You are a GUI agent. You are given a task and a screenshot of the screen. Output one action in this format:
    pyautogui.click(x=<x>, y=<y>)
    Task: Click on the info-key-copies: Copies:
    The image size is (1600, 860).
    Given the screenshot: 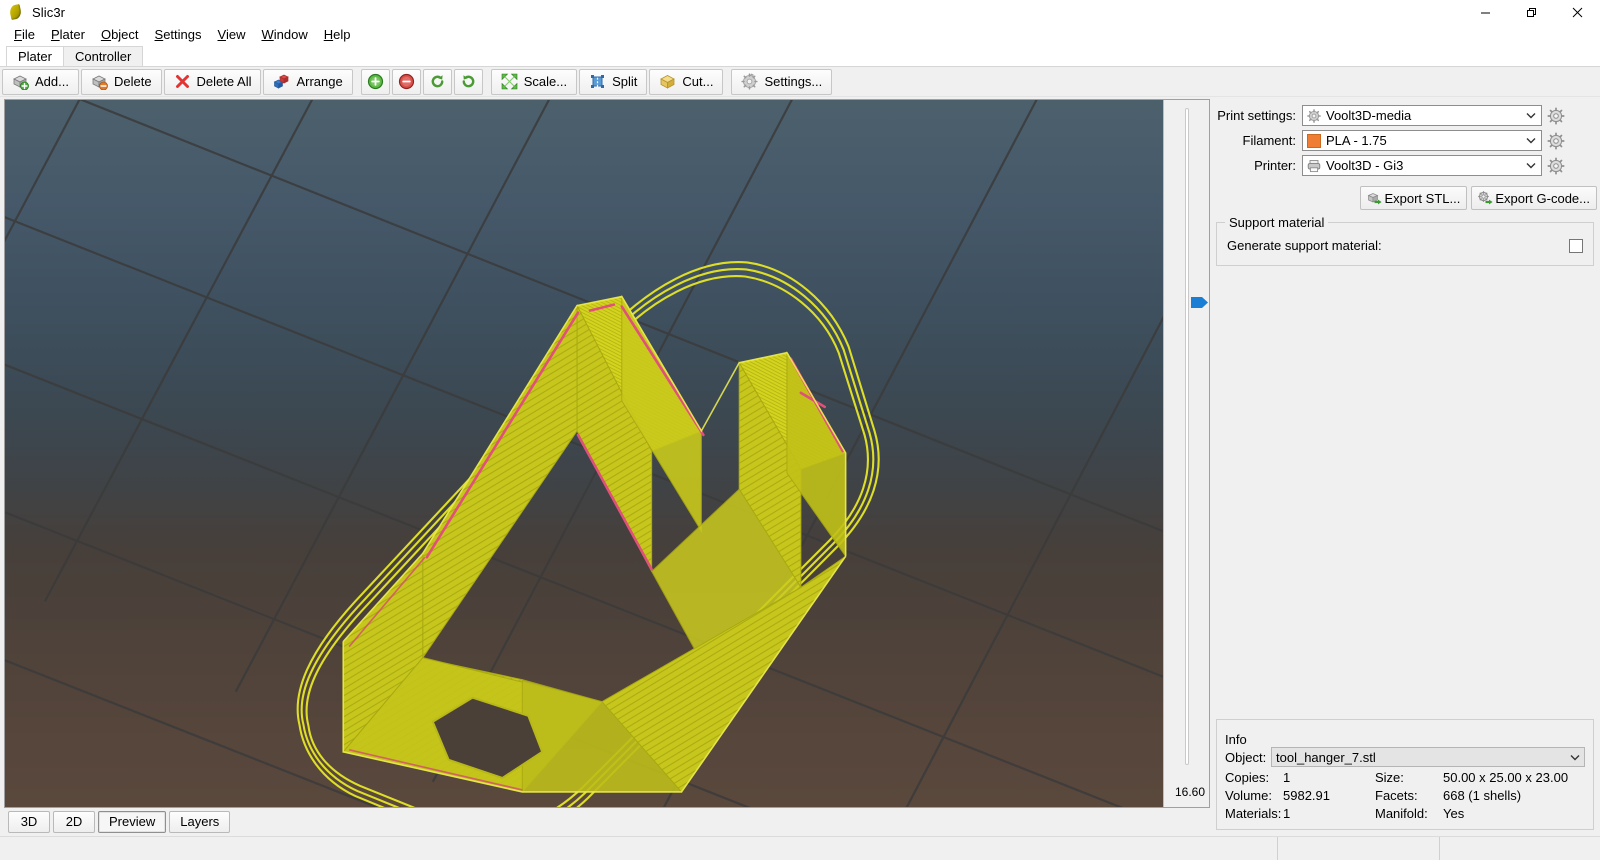 What is the action you would take?
    pyautogui.click(x=1247, y=777)
    